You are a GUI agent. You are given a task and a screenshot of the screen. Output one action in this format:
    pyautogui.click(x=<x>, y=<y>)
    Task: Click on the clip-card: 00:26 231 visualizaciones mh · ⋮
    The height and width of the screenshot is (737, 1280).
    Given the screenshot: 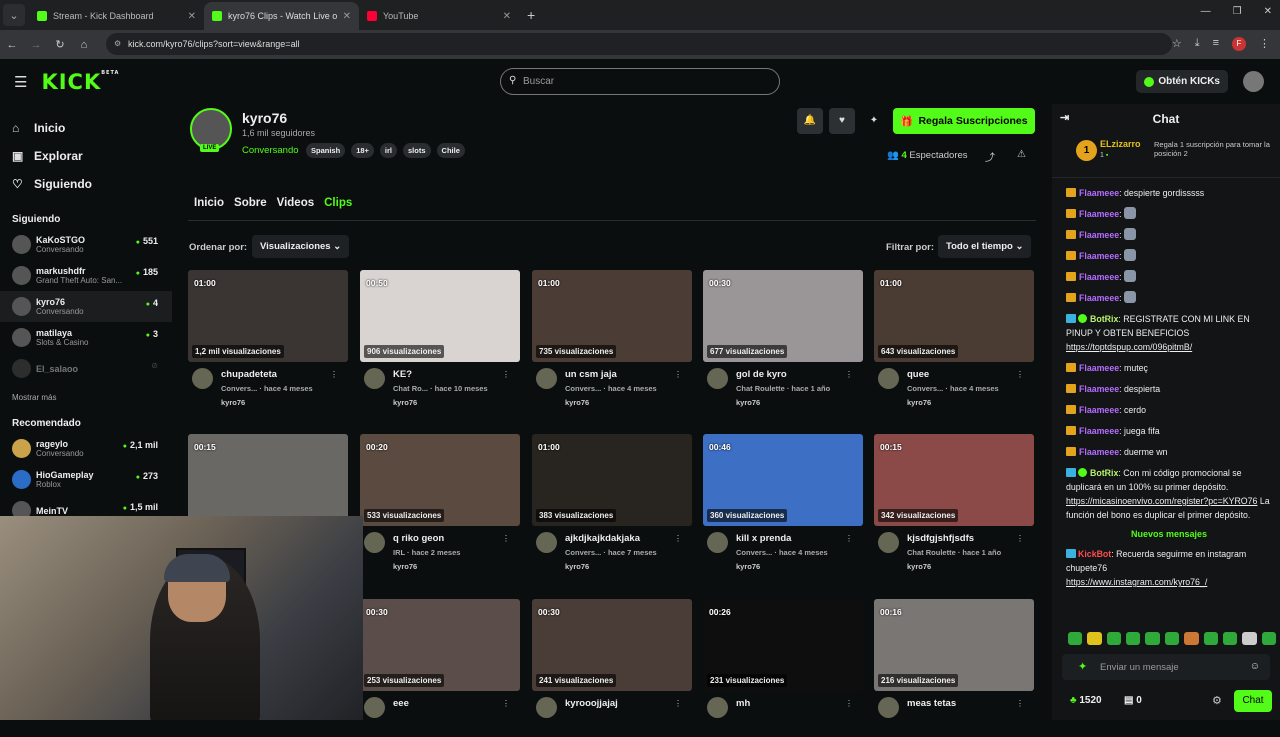 What is the action you would take?
    pyautogui.click(x=783, y=668)
    